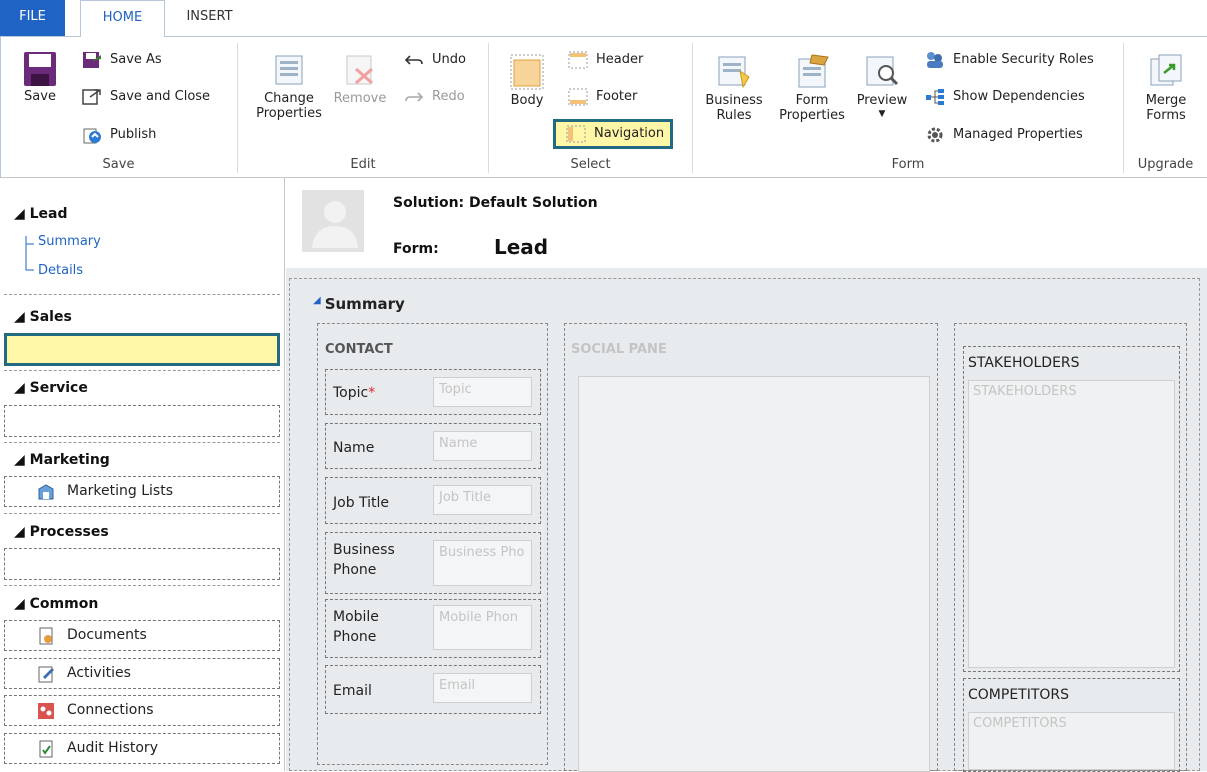  What do you see at coordinates (754, 574) in the screenshot?
I see `social-pane-control` at bounding box center [754, 574].